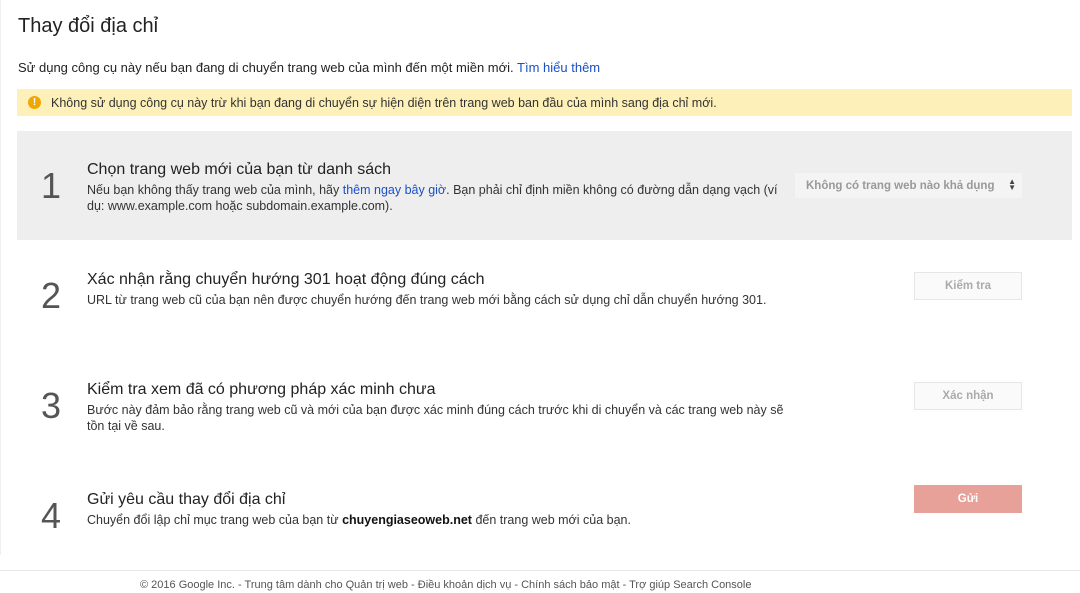 This screenshot has height=593, width=1080. Describe the element at coordinates (394, 190) in the screenshot. I see `add-site-link: thêm ngay bây giờ` at that location.